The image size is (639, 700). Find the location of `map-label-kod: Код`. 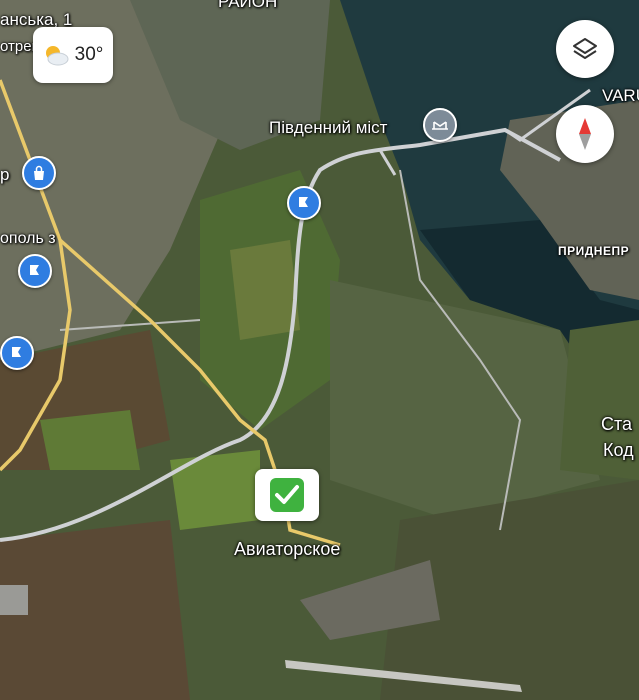

map-label-kod: Код is located at coordinates (618, 450).